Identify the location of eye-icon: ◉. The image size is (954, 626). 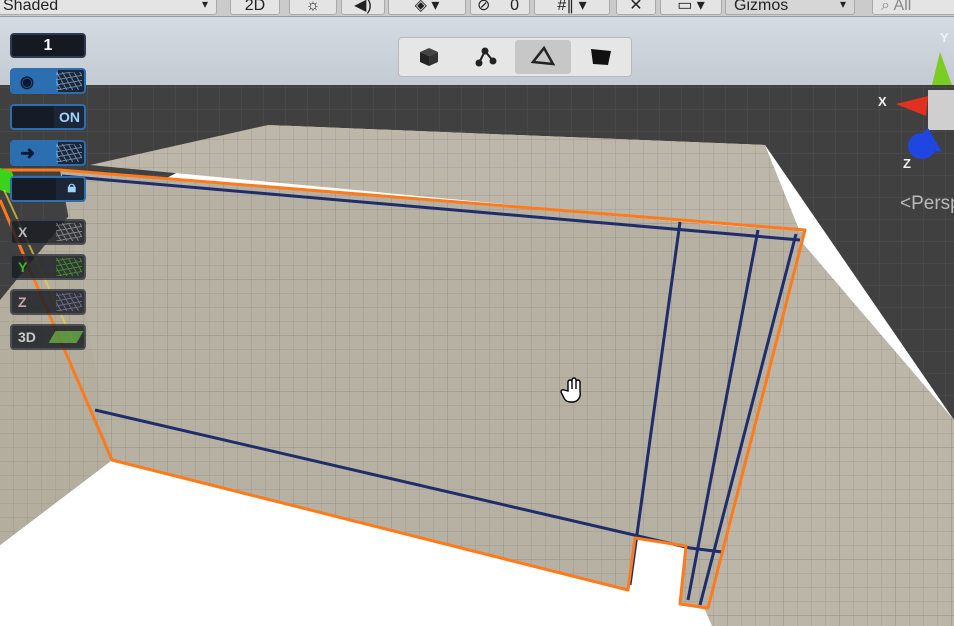
(27, 82).